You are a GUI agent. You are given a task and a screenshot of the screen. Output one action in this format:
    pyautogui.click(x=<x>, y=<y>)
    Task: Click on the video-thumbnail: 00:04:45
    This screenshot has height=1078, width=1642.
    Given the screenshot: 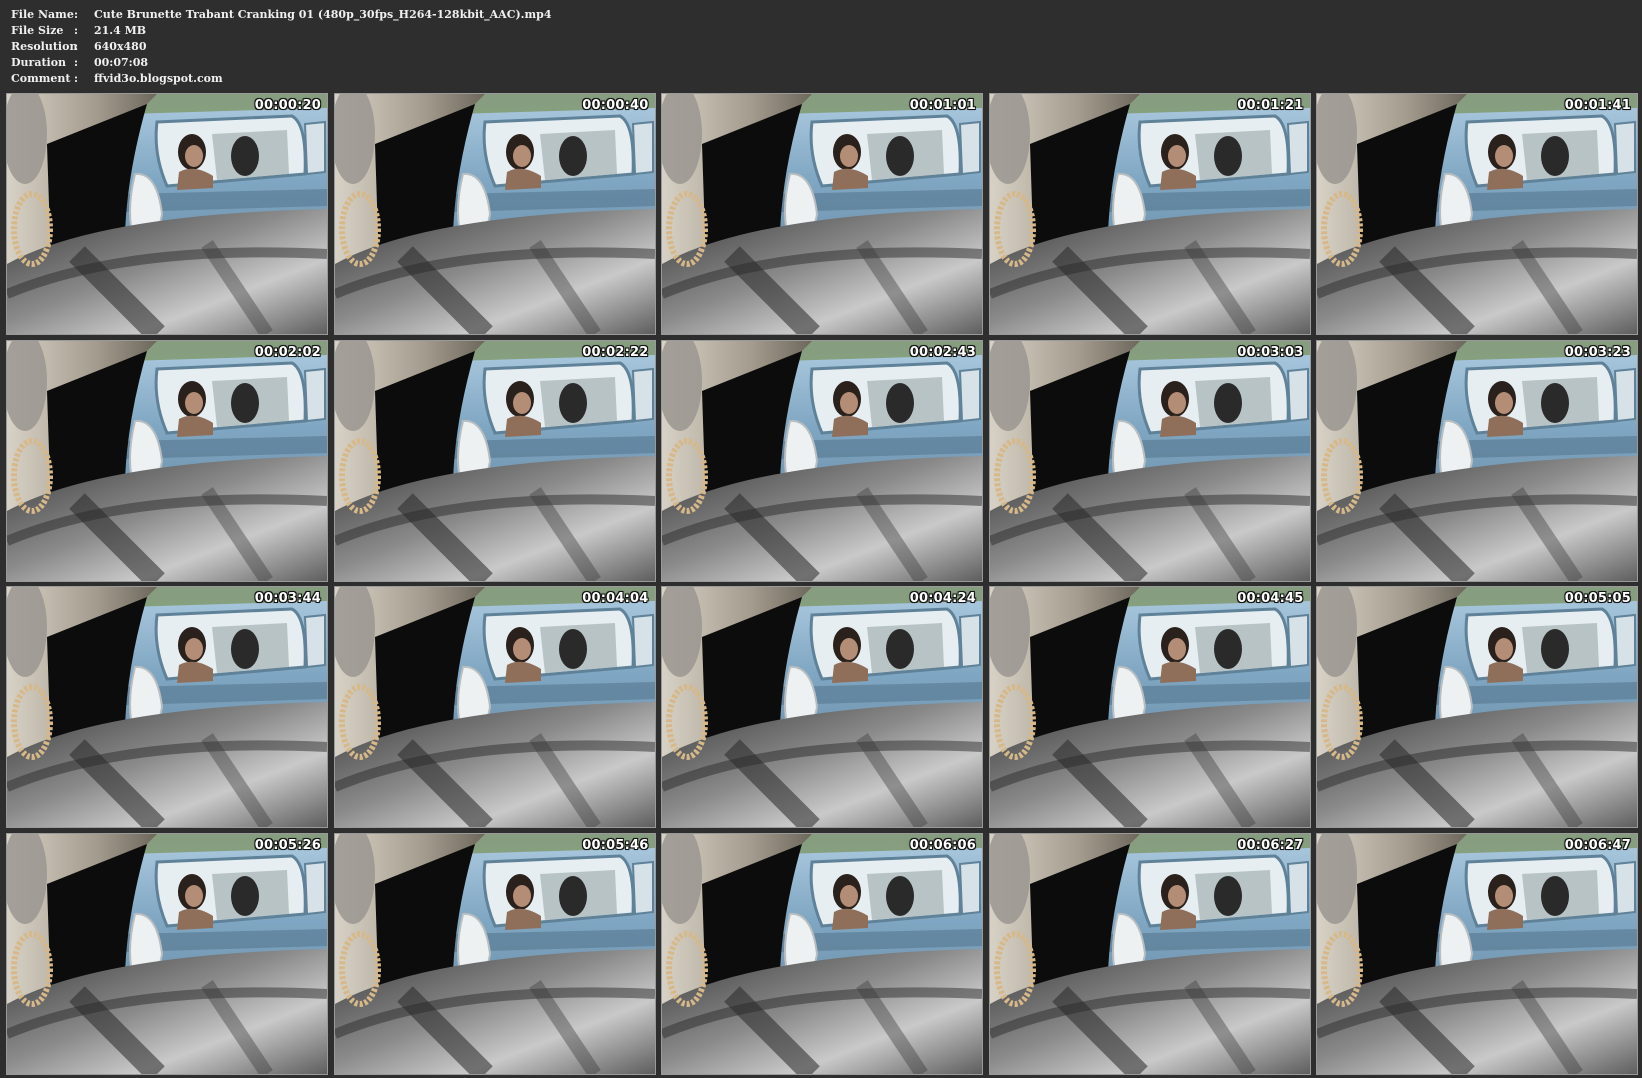 What is the action you would take?
    pyautogui.click(x=1149, y=707)
    